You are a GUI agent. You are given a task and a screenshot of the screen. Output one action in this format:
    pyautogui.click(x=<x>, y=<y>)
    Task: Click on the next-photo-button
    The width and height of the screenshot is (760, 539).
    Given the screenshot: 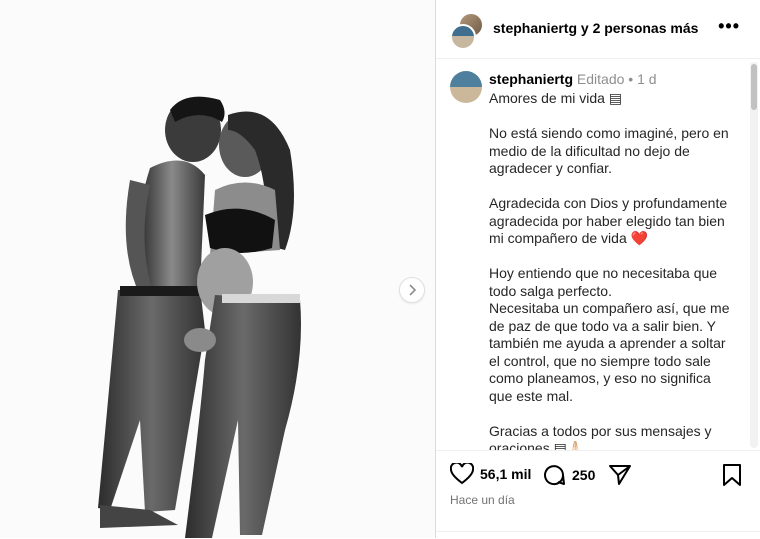 What is the action you would take?
    pyautogui.click(x=412, y=290)
    